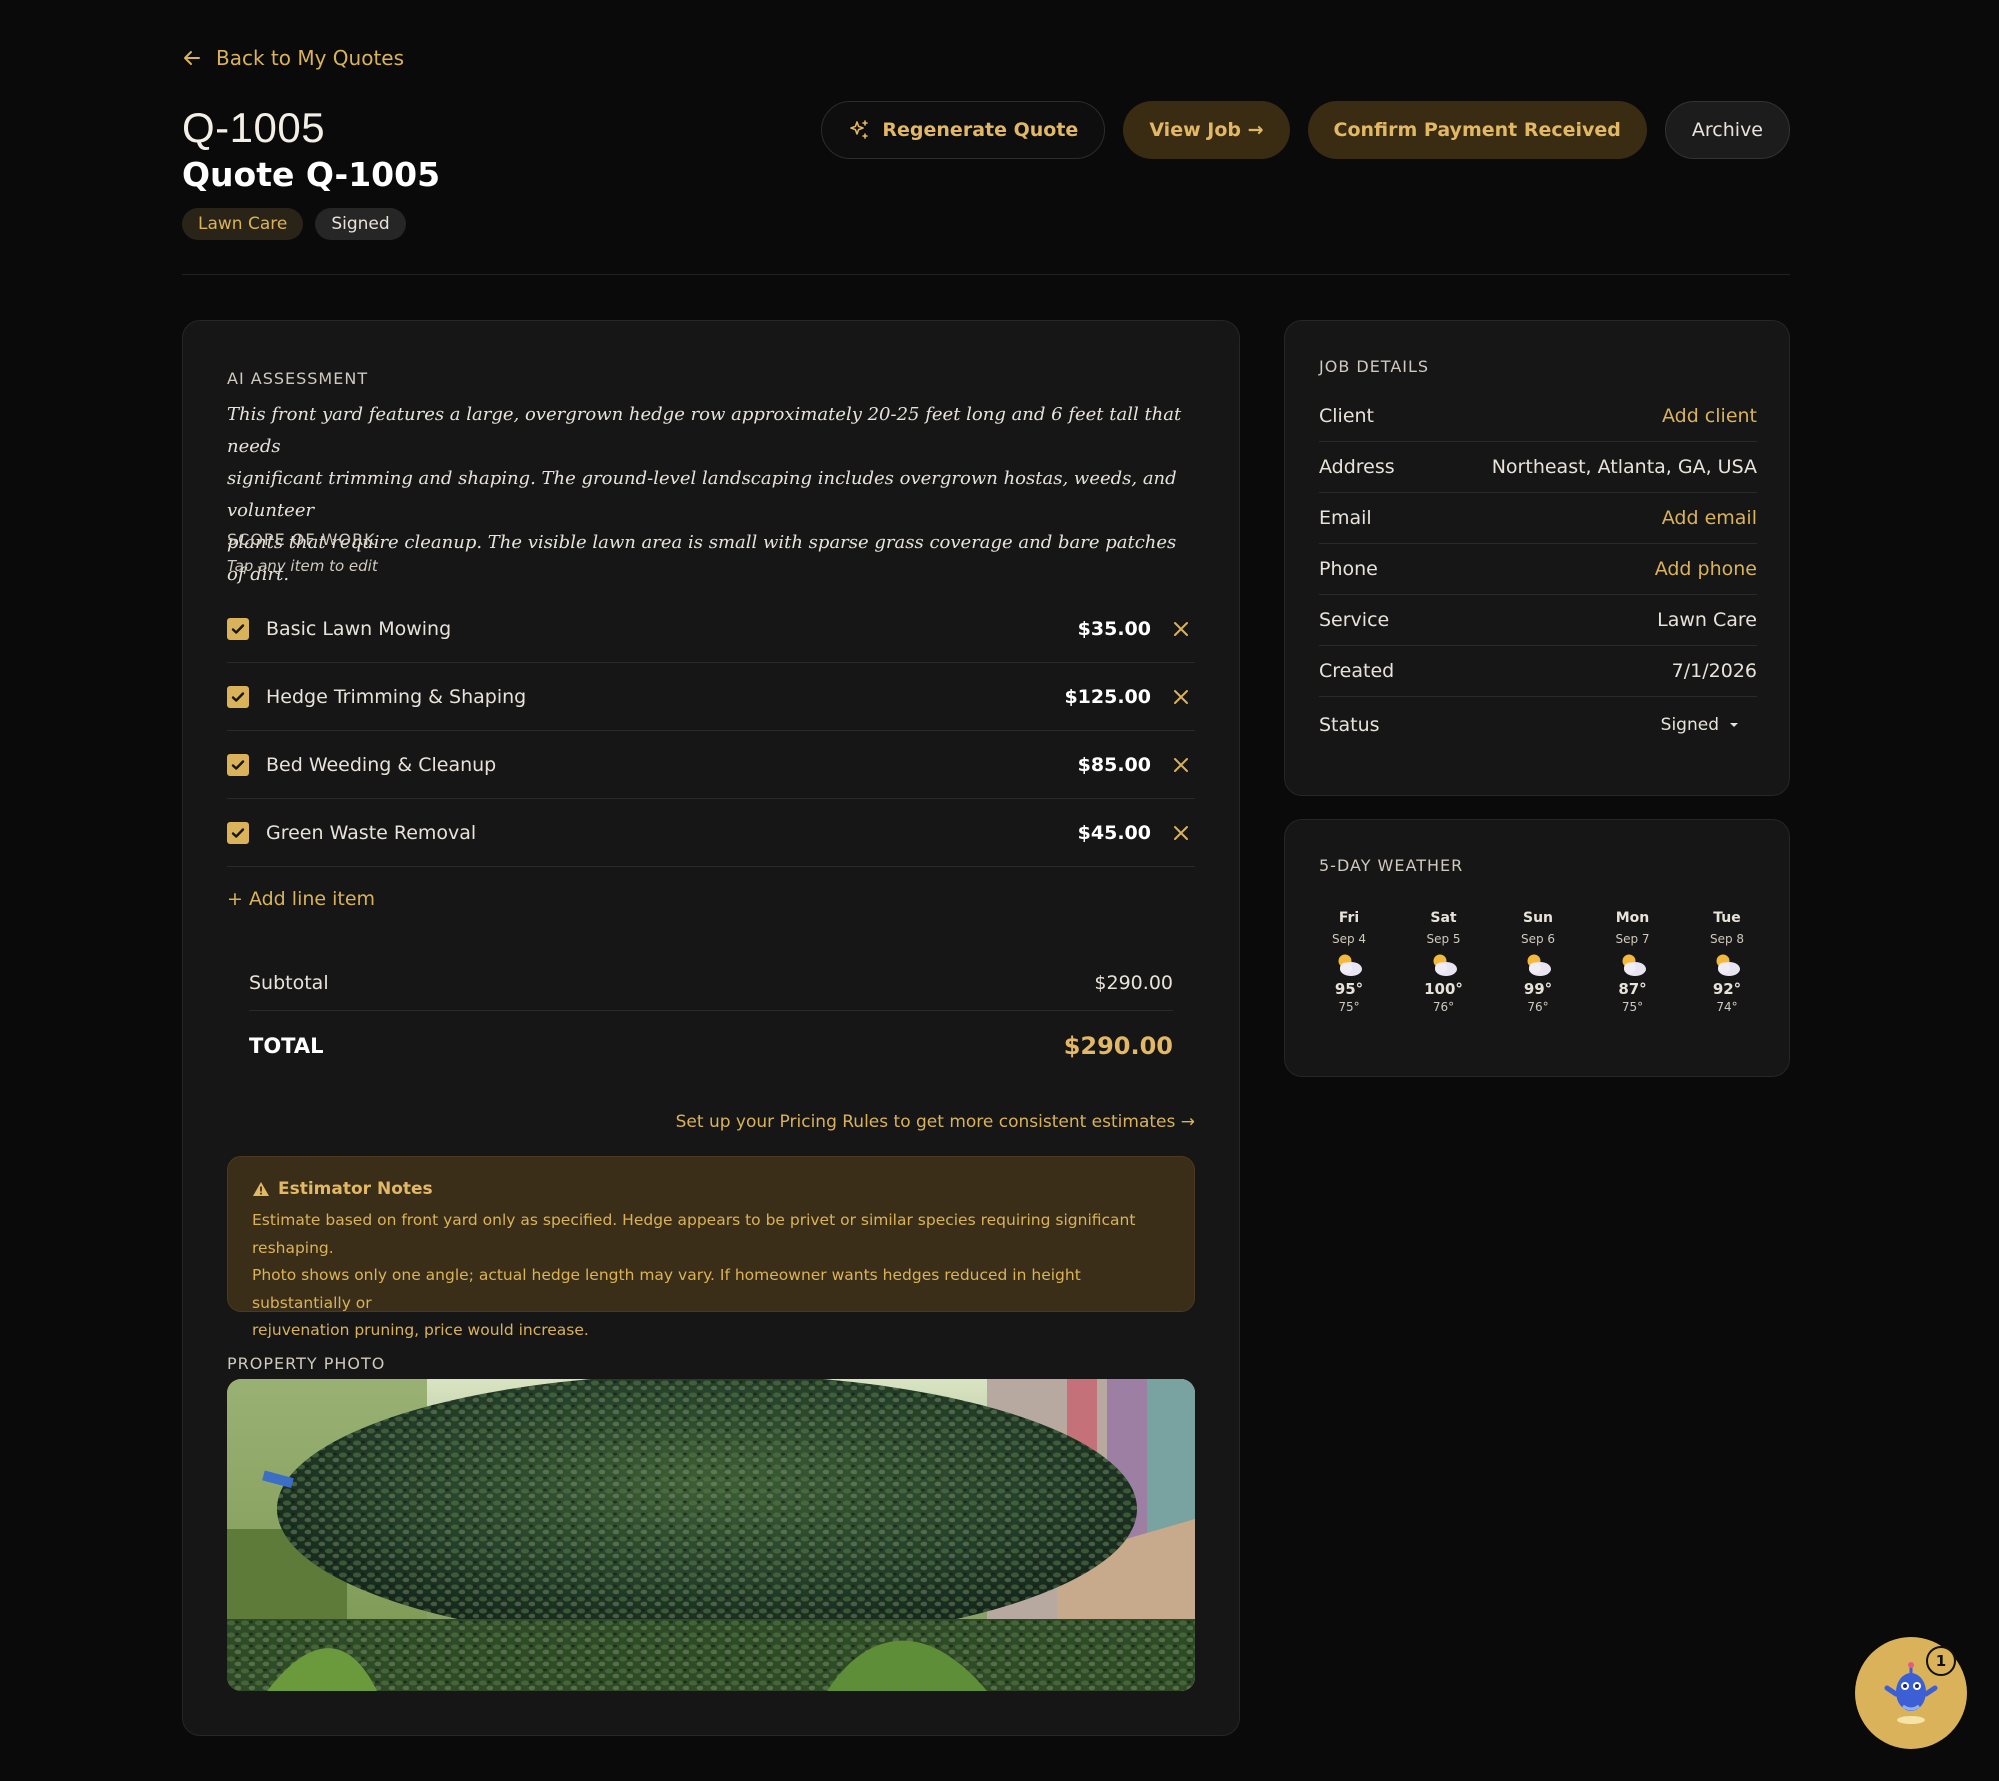  What do you see at coordinates (306, 1363) in the screenshot?
I see `property-photo-label: PROPERTY PHOTO` at bounding box center [306, 1363].